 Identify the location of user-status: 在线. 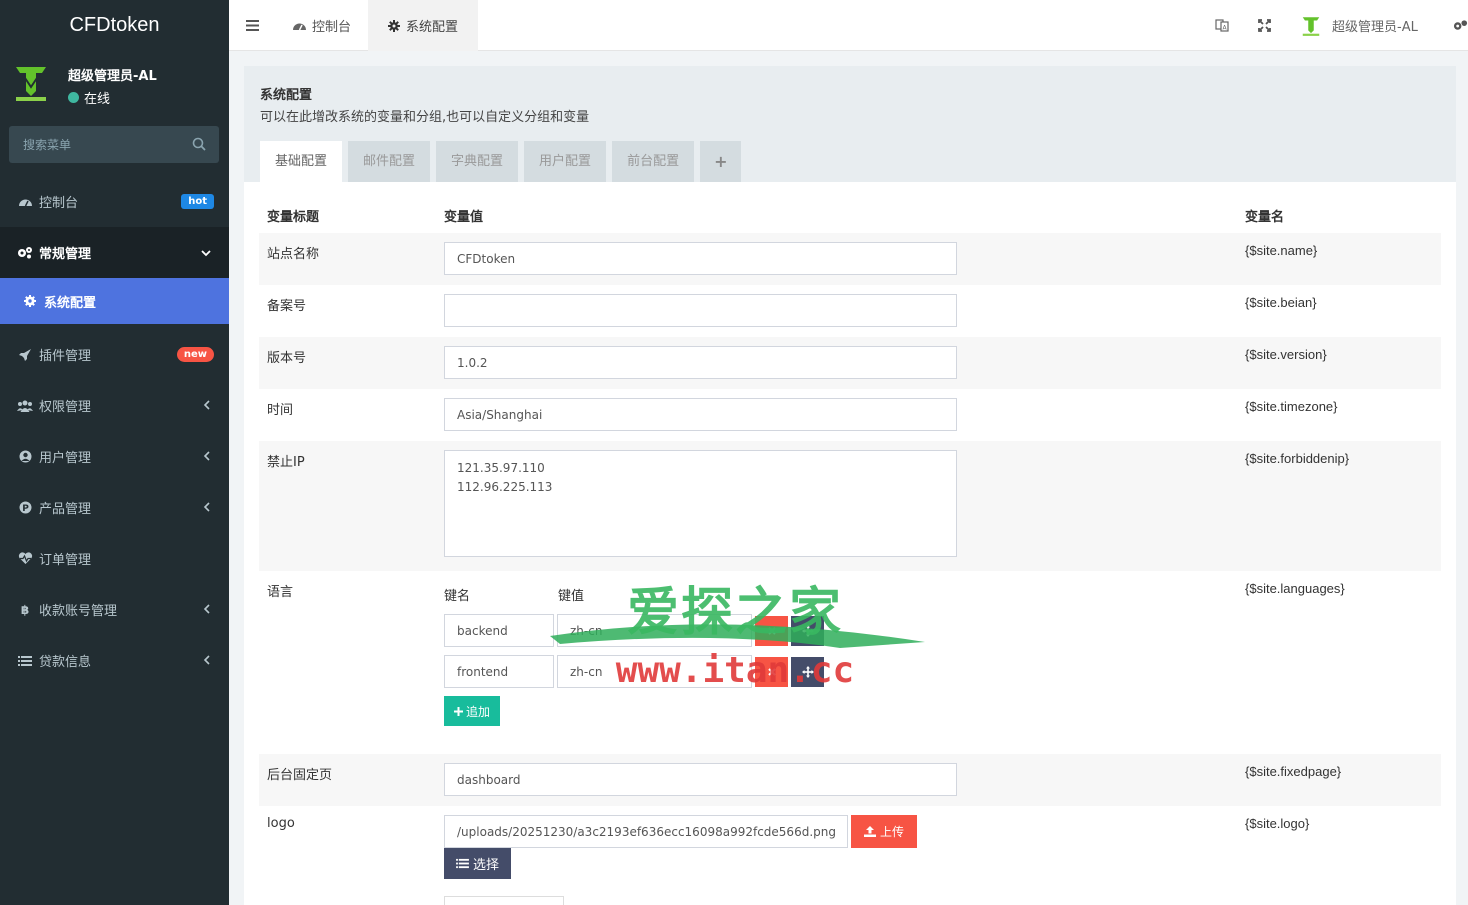
(89, 97).